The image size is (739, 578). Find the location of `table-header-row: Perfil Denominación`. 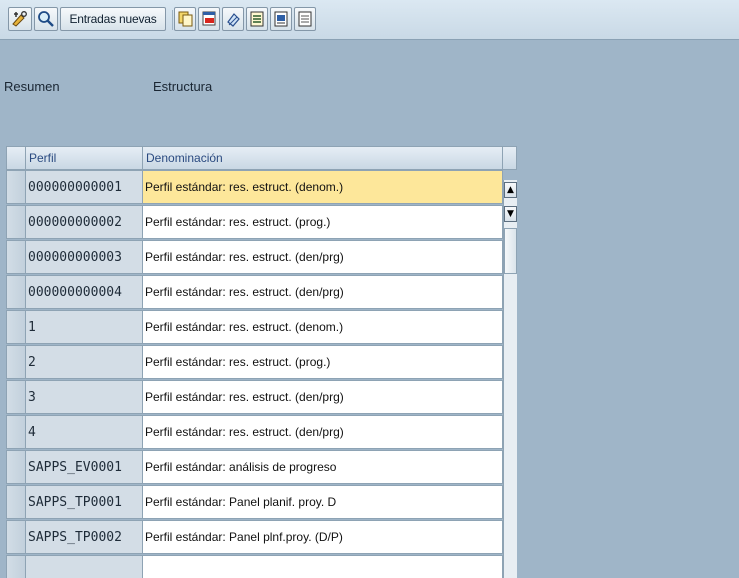

table-header-row: Perfil Denominación is located at coordinates (261, 158).